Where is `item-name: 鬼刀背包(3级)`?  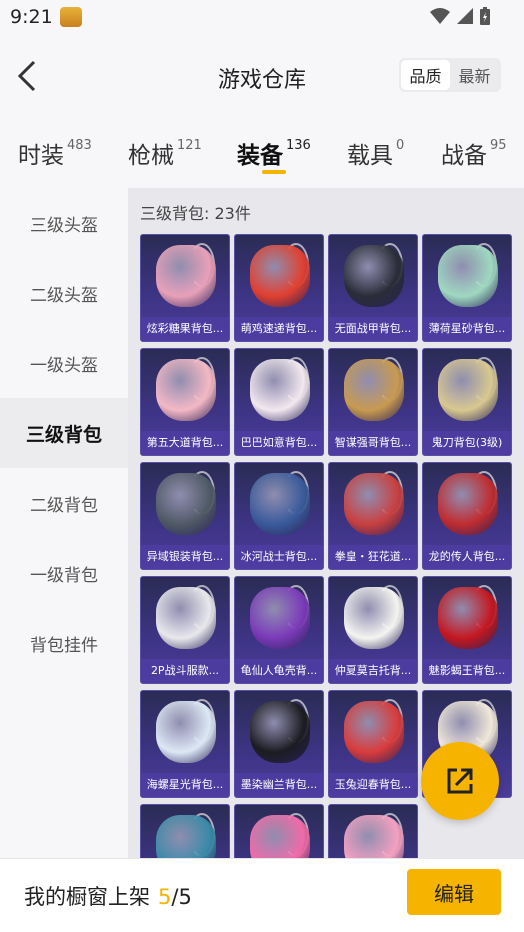
item-name: 鬼刀背包(3级) is located at coordinates (467, 443).